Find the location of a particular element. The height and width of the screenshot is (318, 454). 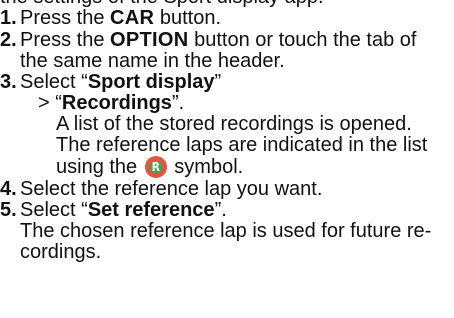

step-number: 5. is located at coordinates (8, 210).